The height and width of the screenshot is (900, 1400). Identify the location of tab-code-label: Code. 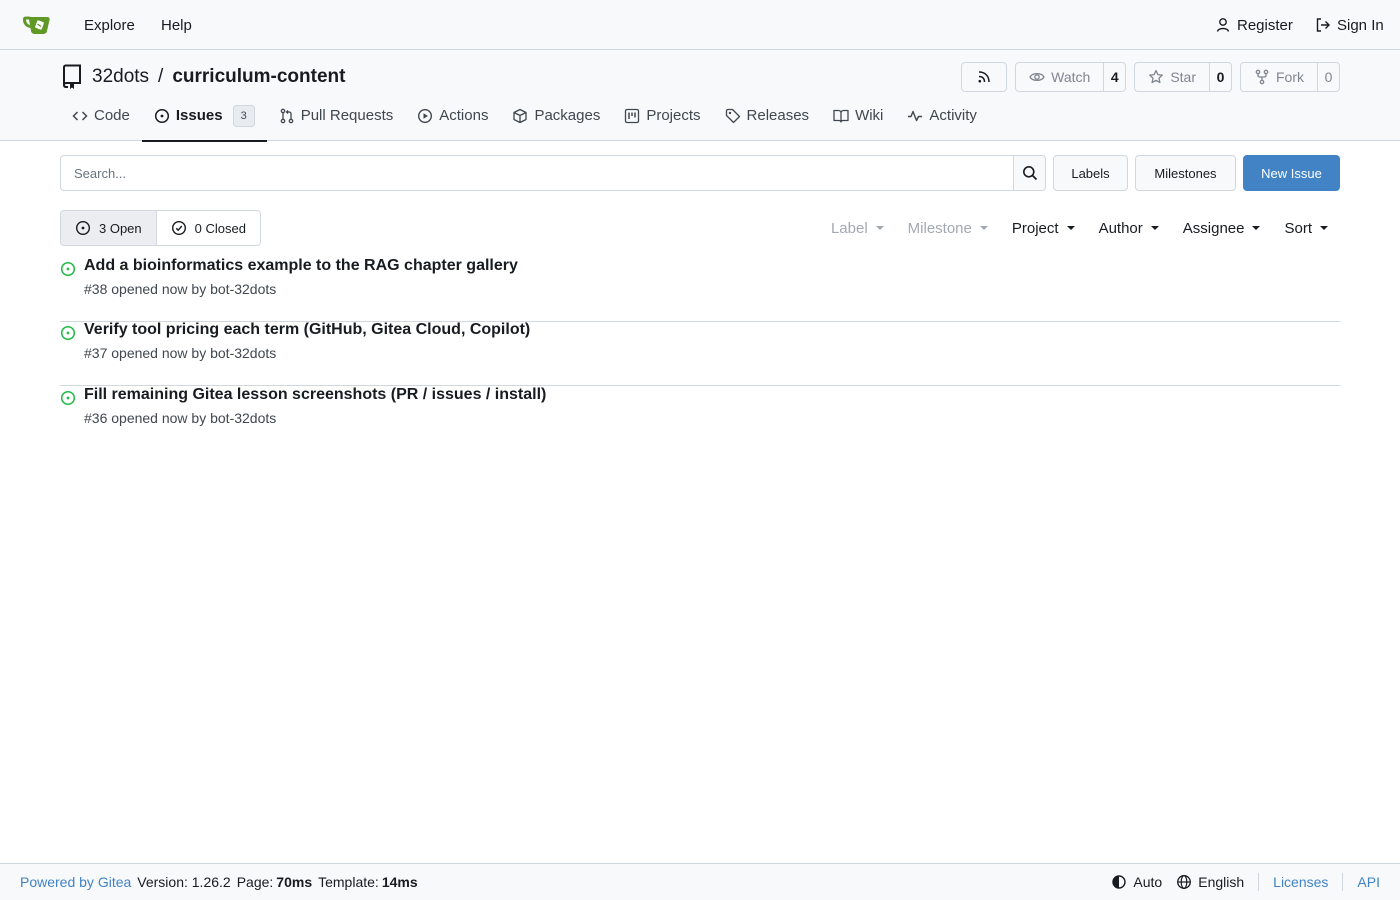
(112, 115).